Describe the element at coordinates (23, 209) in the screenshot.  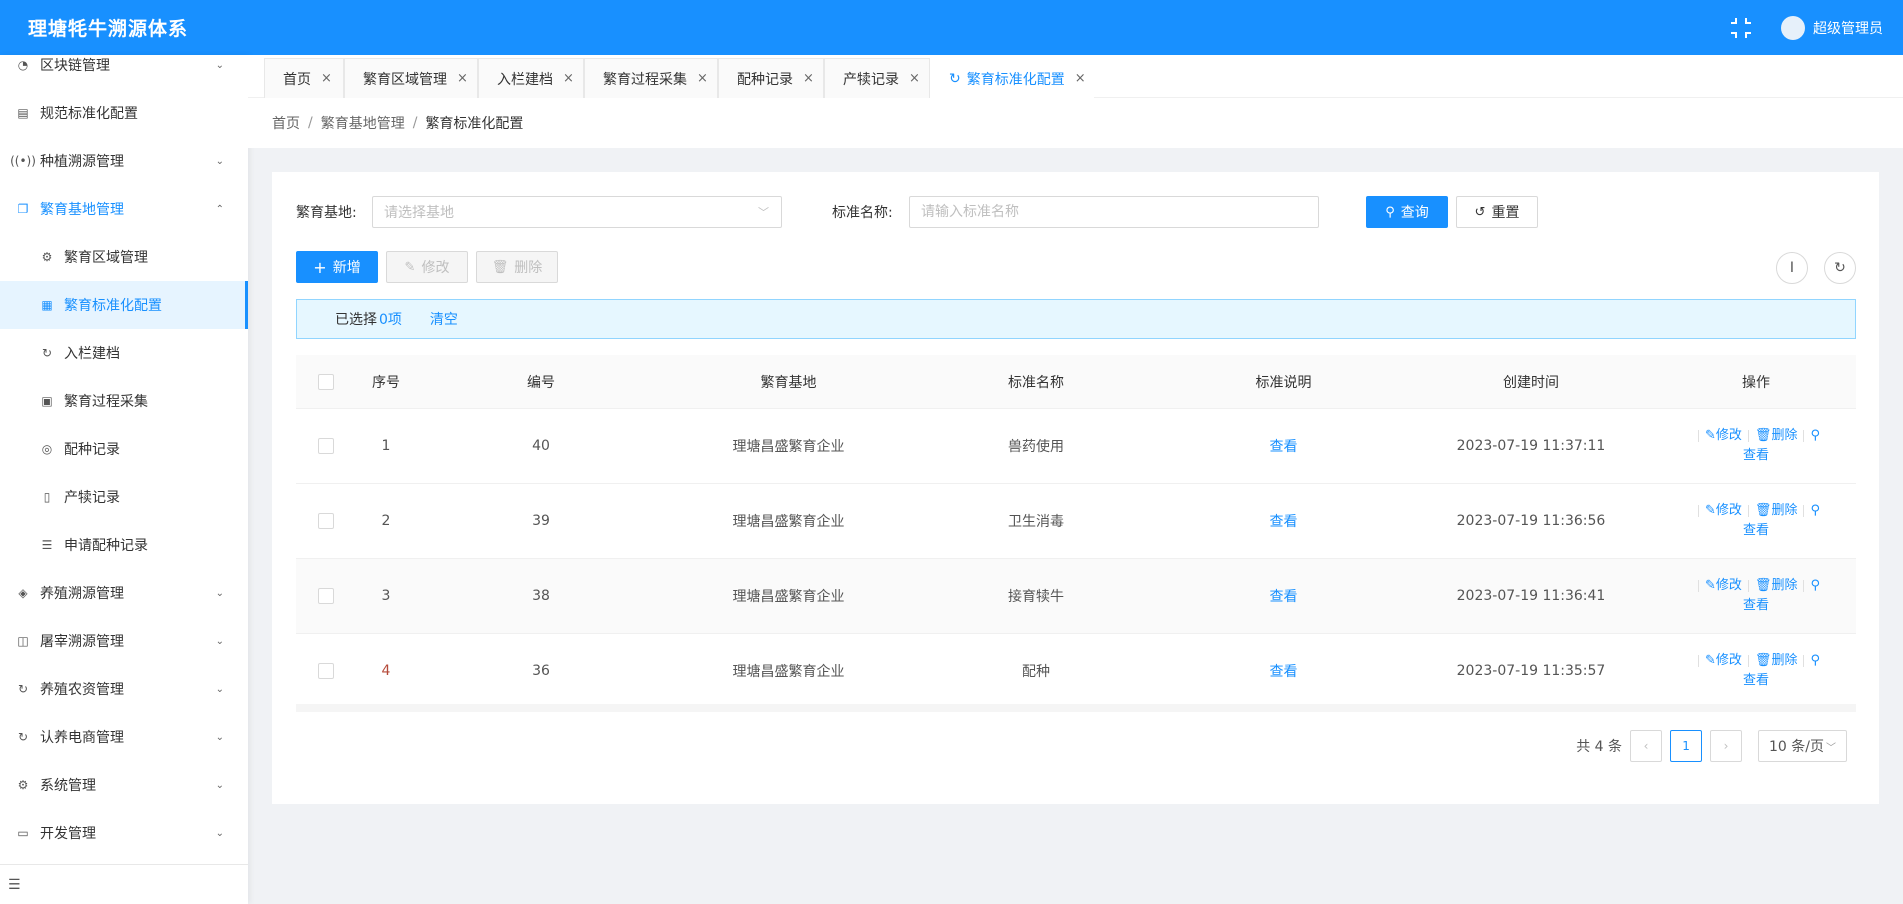
I see `copy-icon: ❐` at that location.